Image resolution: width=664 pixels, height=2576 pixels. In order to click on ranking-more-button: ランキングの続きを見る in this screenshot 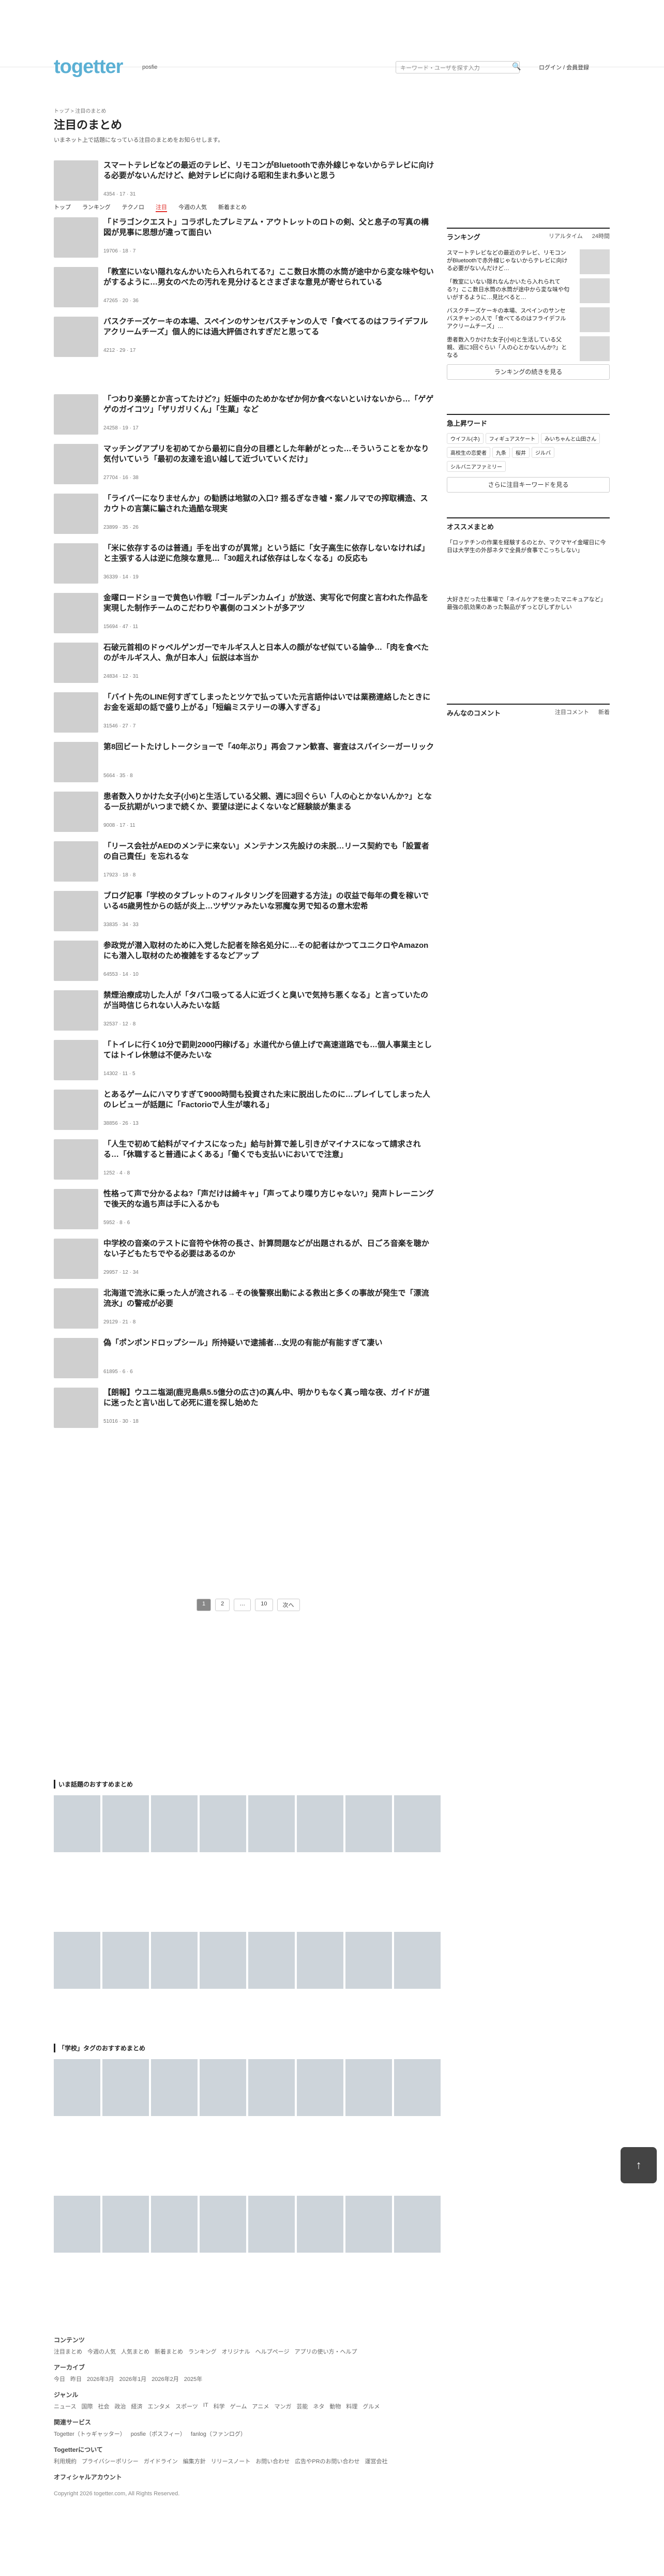, I will do `click(528, 372)`.